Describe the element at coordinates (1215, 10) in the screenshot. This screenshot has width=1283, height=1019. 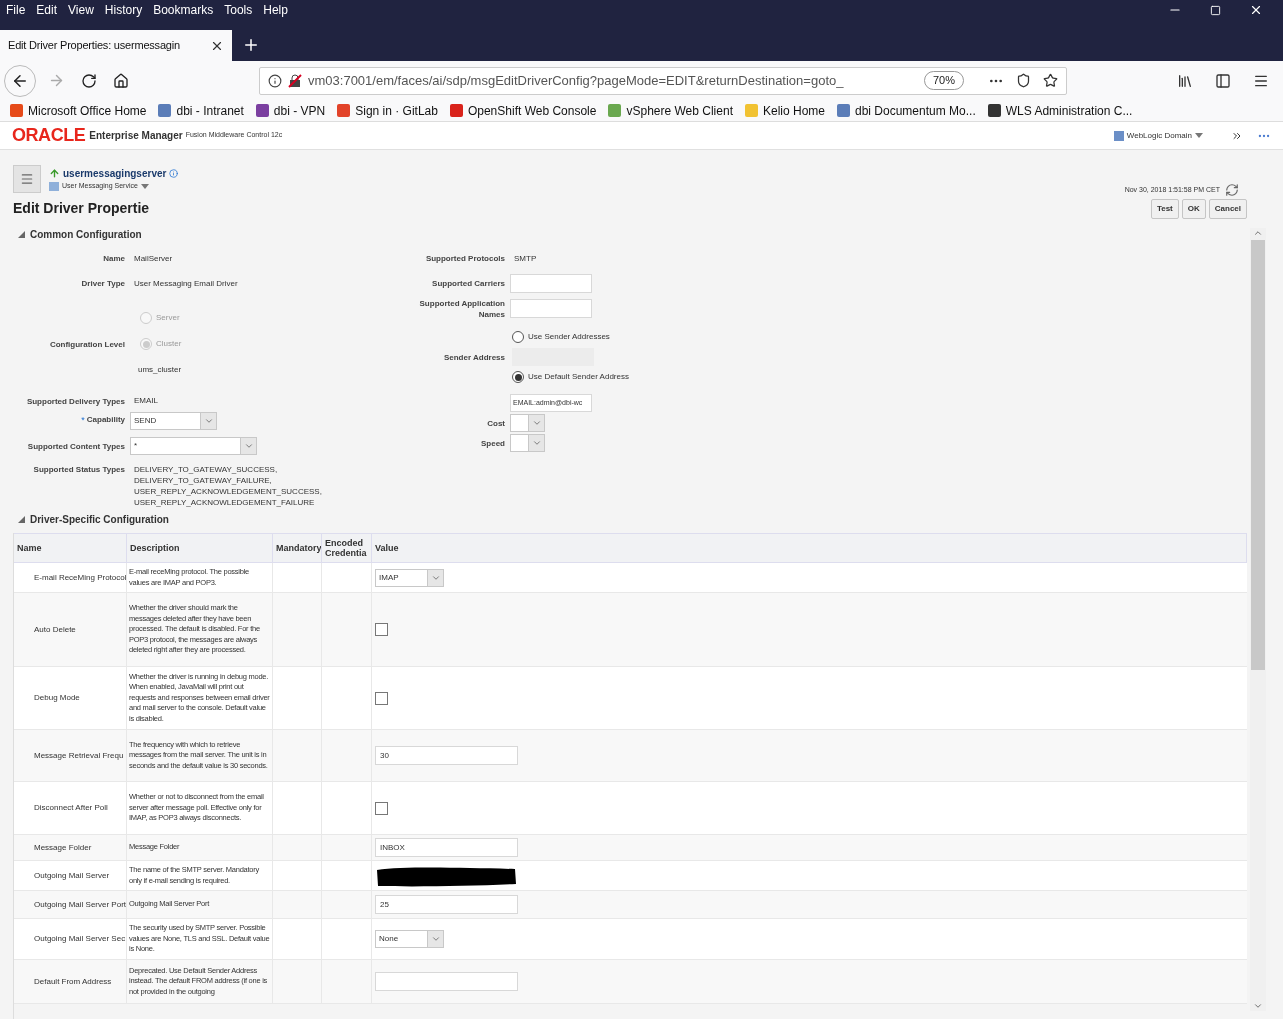
I see `maximize-icon` at that location.